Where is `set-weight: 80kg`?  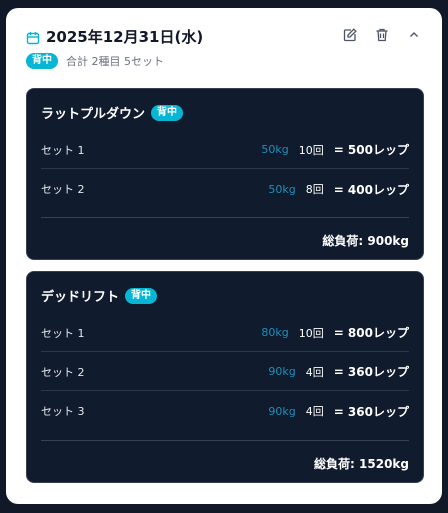 set-weight: 80kg is located at coordinates (275, 332).